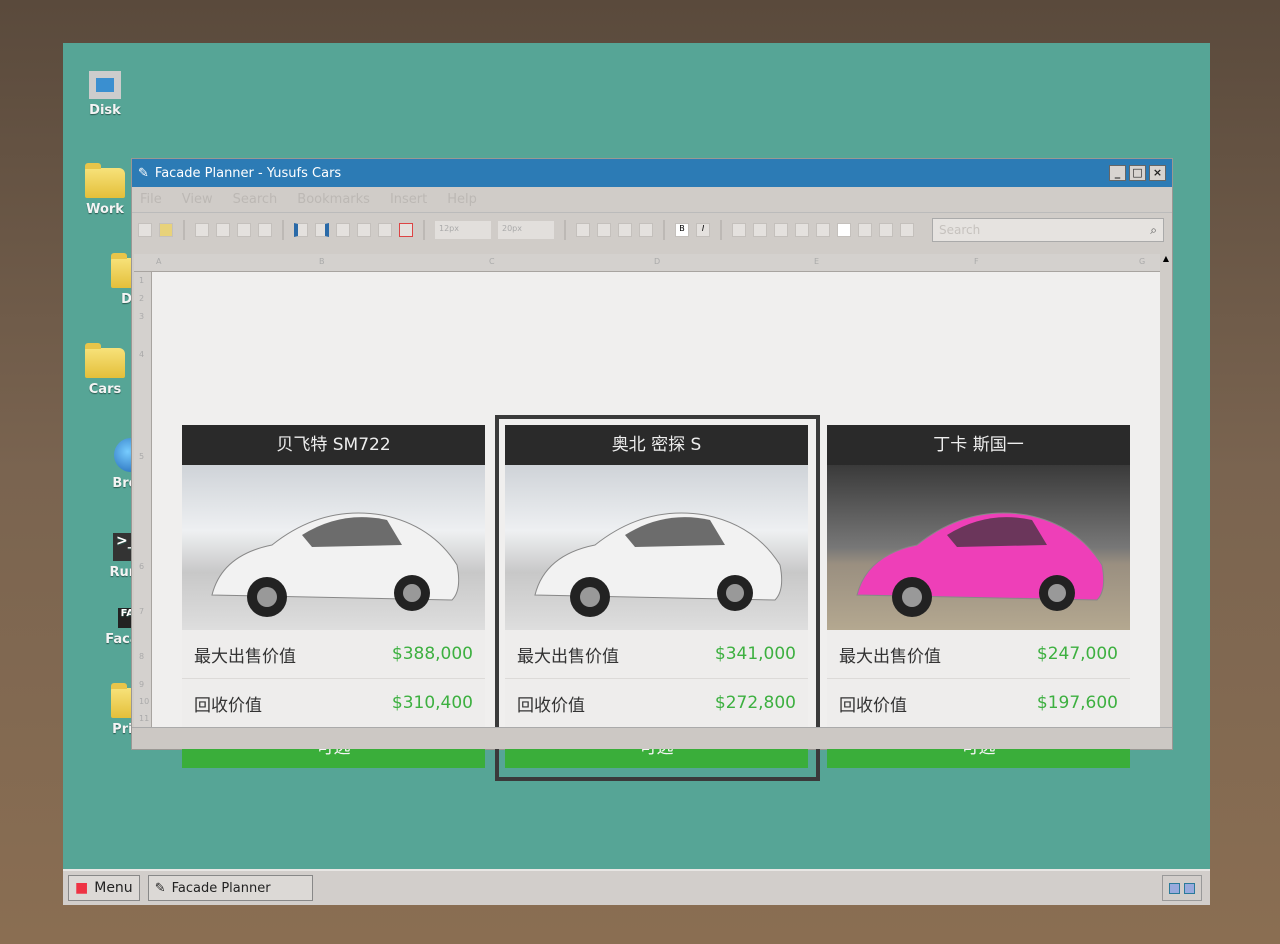 This screenshot has height=944, width=1280. Describe the element at coordinates (652, 738) in the screenshot. I see `status-bar` at that location.